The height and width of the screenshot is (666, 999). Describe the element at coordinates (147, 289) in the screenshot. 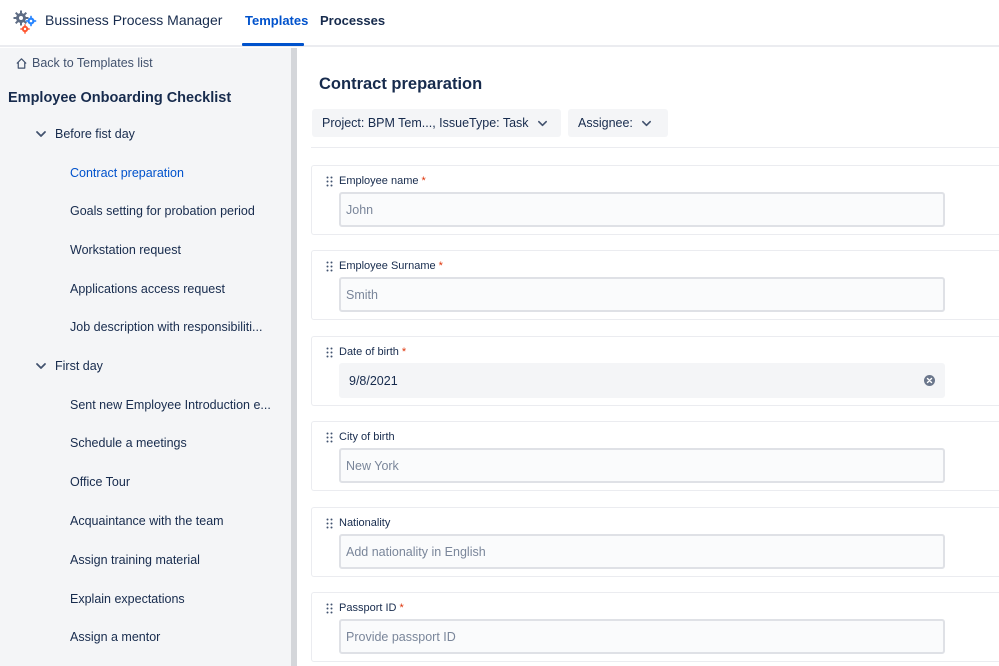

I see `sidebar-item-applications-access: Applications access request` at that location.